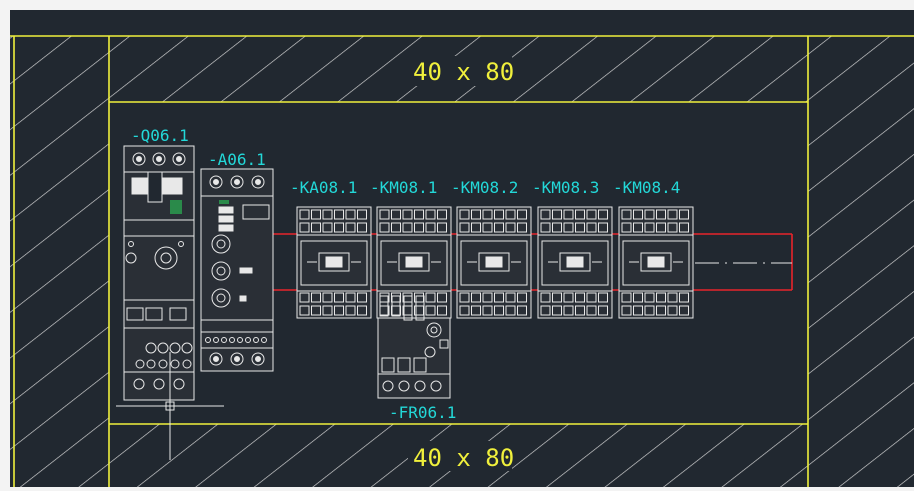 This screenshot has width=914, height=491. I want to click on tag-km08-3: -KM08.3, so click(565, 187).